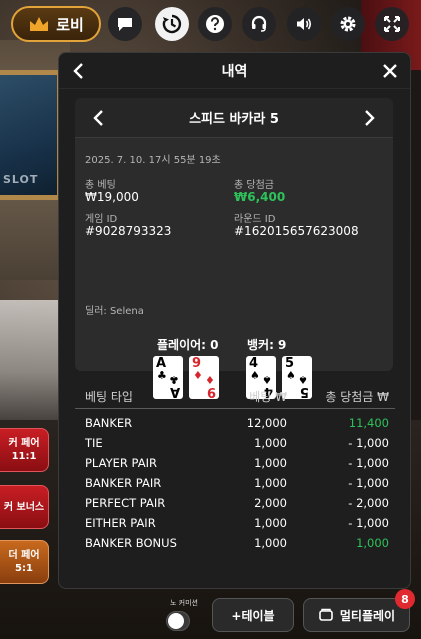 This screenshot has height=639, width=421. I want to click on multiplay-button: 멀티플레이 8, so click(359, 610).